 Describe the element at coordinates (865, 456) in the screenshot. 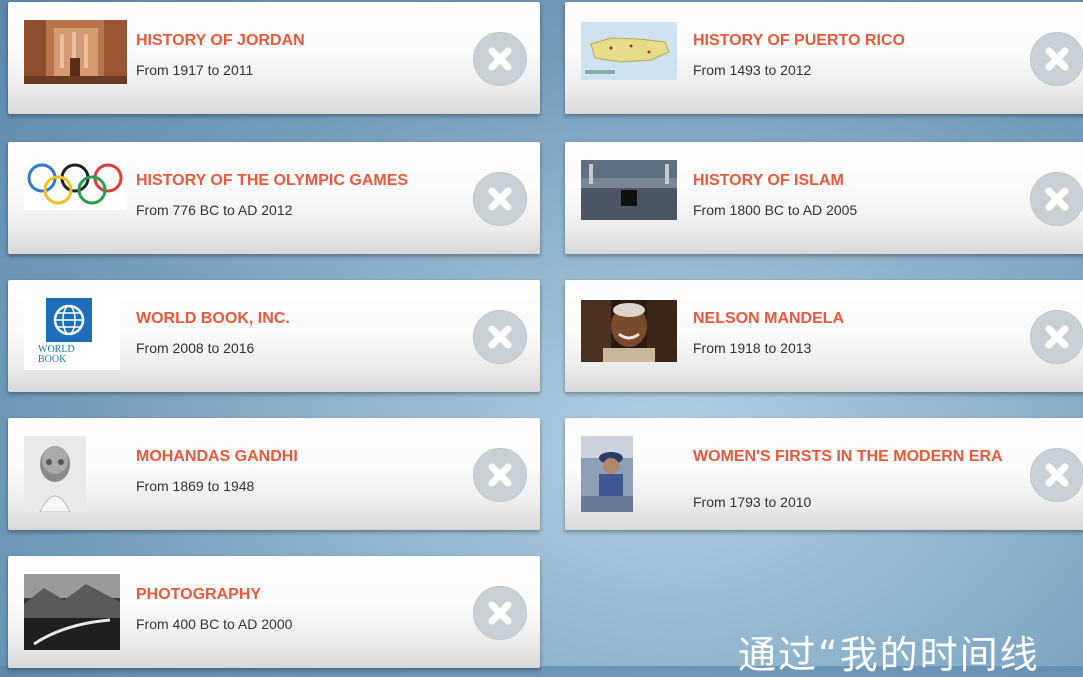

I see `card-title: WOMEN'S FIRSTS IN THE MODERN ERA` at that location.